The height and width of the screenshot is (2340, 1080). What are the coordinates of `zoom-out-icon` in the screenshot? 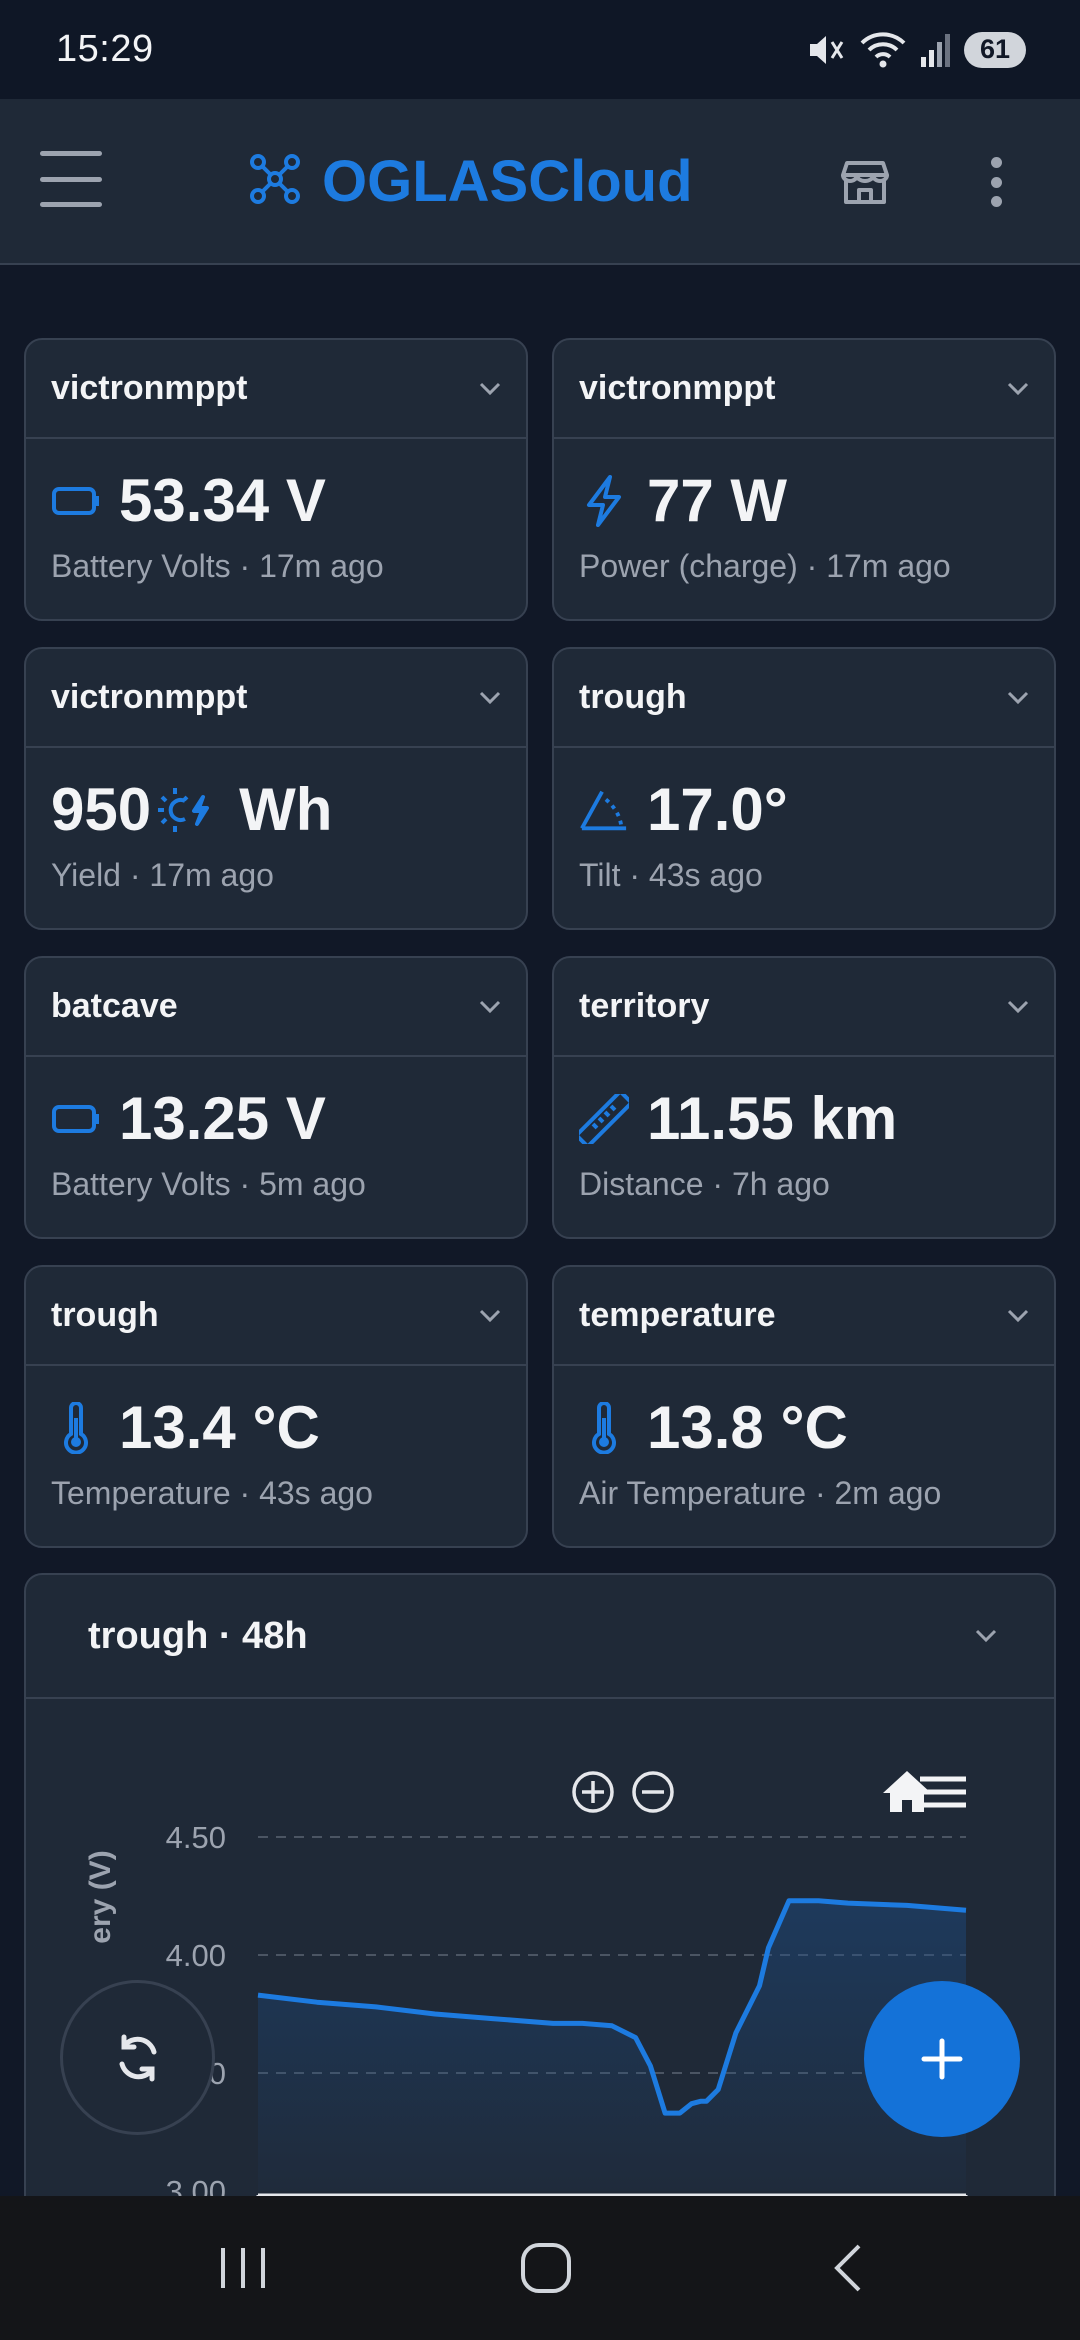 It's located at (653, 1792).